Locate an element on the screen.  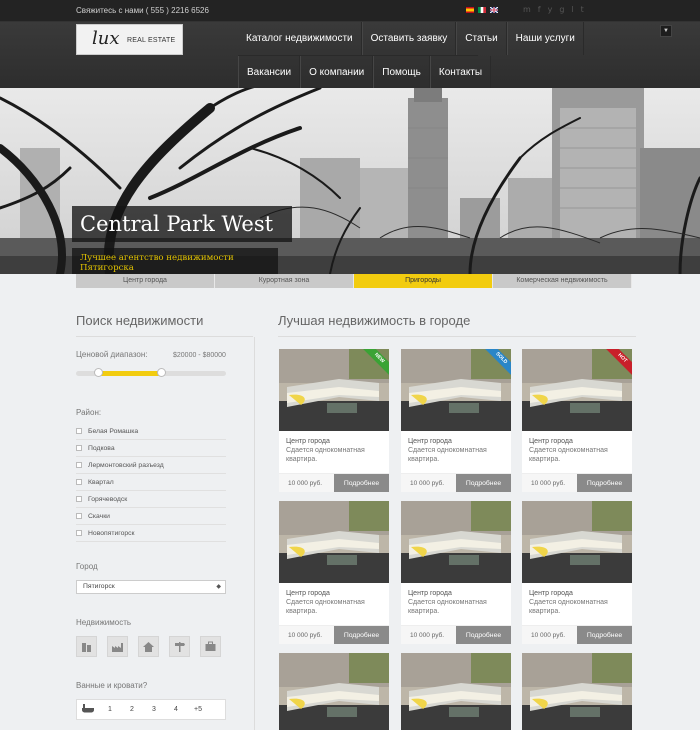
tab-city-center: Центр города is located at coordinates (145, 281).